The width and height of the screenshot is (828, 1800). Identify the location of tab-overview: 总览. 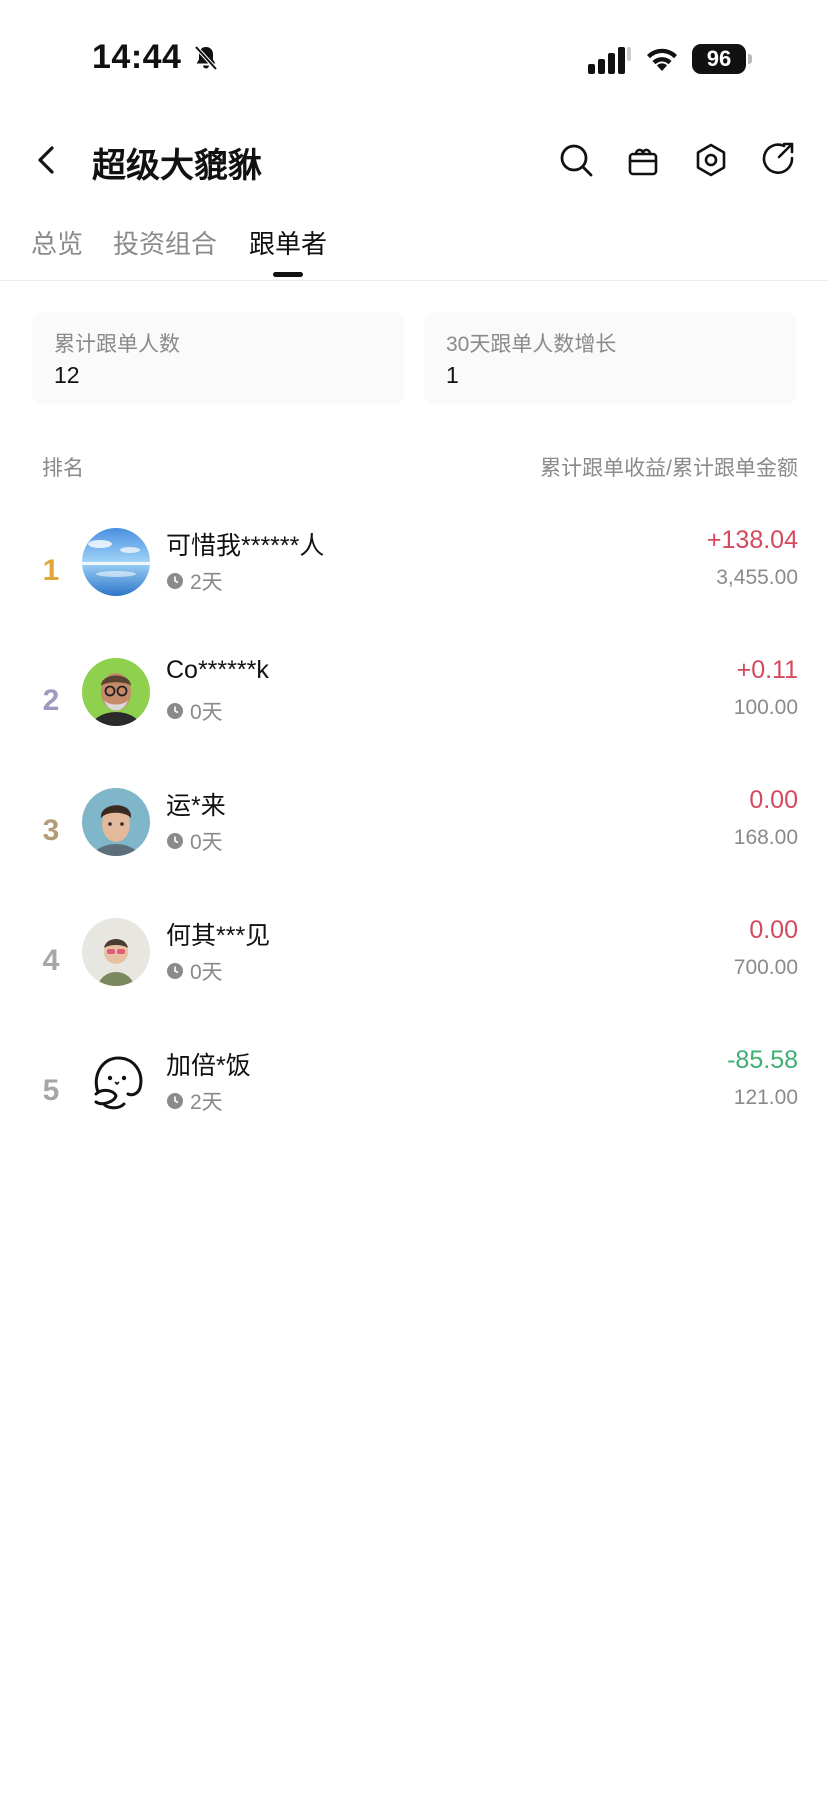
(57, 242).